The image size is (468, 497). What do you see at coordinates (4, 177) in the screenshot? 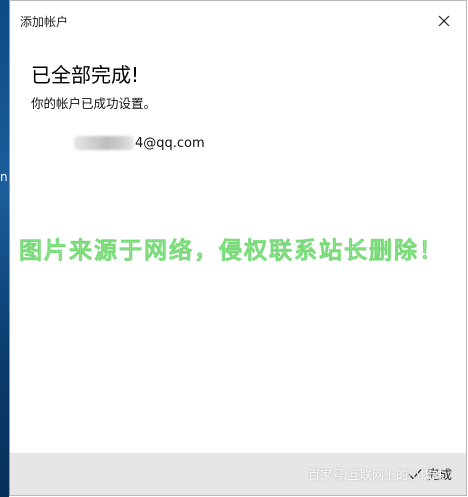
I see `desktop-edge-text: n` at bounding box center [4, 177].